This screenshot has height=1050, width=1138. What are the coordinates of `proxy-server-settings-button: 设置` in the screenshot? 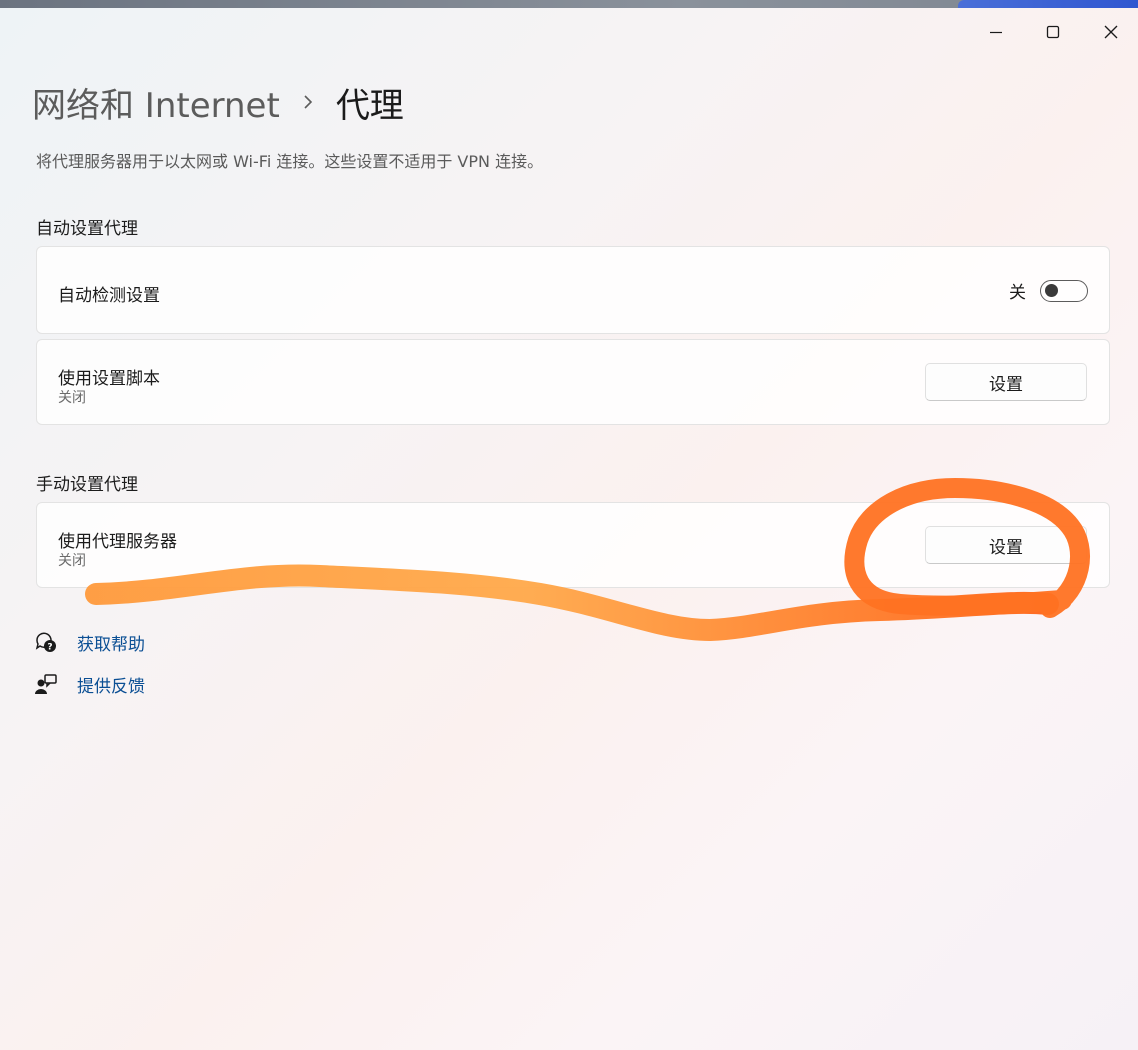 It's located at (1006, 545).